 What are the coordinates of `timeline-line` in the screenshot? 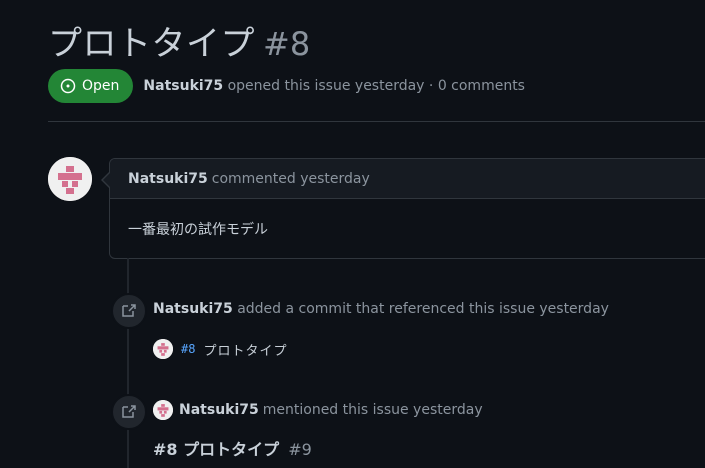 It's located at (128, 363).